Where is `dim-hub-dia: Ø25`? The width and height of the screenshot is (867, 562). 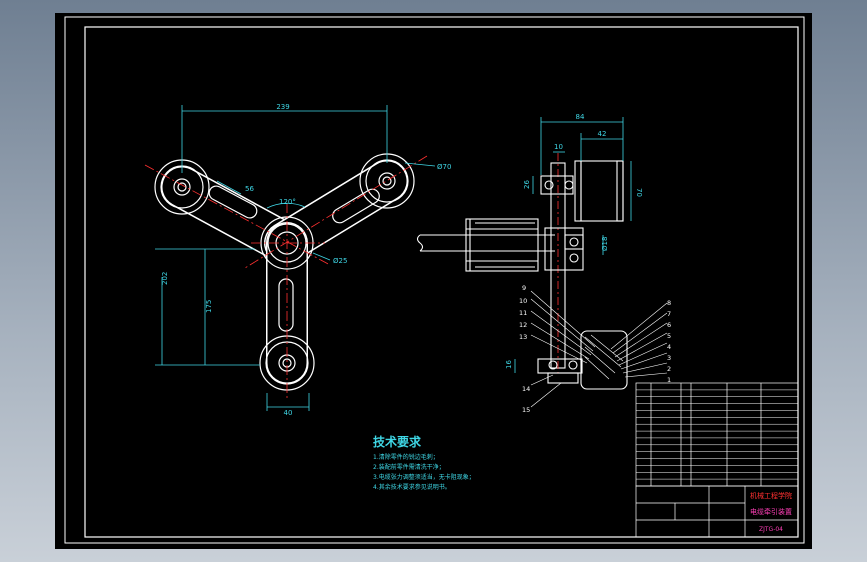
dim-hub-dia: Ø25 is located at coordinates (340, 261).